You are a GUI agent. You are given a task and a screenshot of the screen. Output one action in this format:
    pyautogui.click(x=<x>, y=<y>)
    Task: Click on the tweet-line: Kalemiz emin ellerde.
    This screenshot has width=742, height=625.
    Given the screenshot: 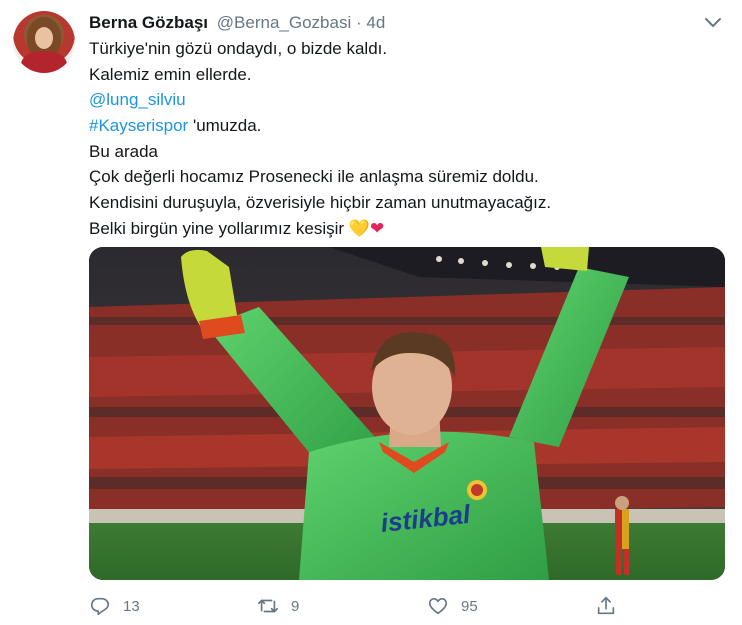 What is the action you would take?
    pyautogui.click(x=170, y=74)
    